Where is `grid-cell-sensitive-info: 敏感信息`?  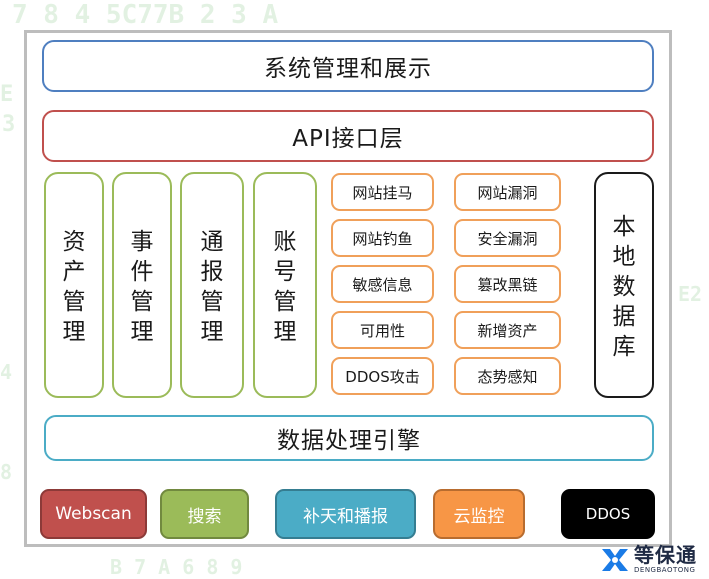
grid-cell-sensitive-info: 敏感信息 is located at coordinates (382, 284).